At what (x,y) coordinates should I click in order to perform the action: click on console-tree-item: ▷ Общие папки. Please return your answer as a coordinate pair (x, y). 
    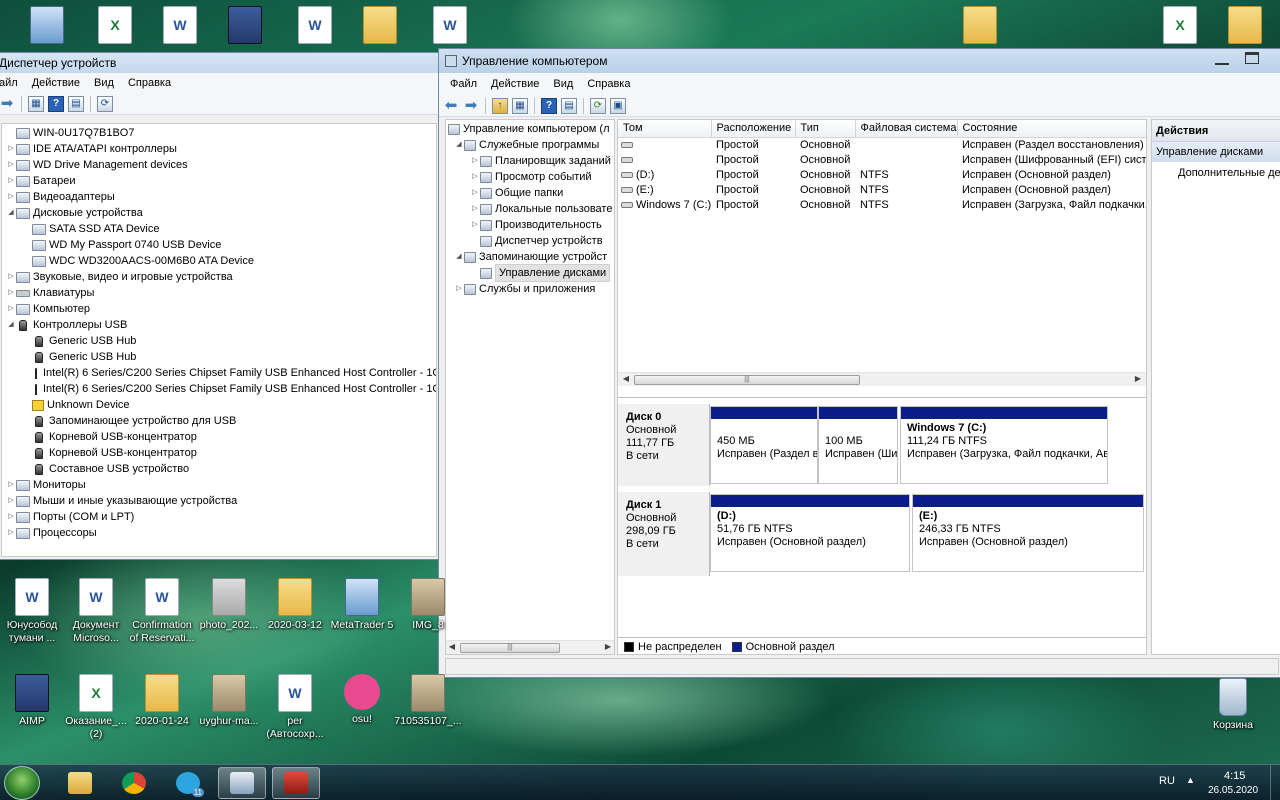
    Looking at the image, I should click on (530, 193).